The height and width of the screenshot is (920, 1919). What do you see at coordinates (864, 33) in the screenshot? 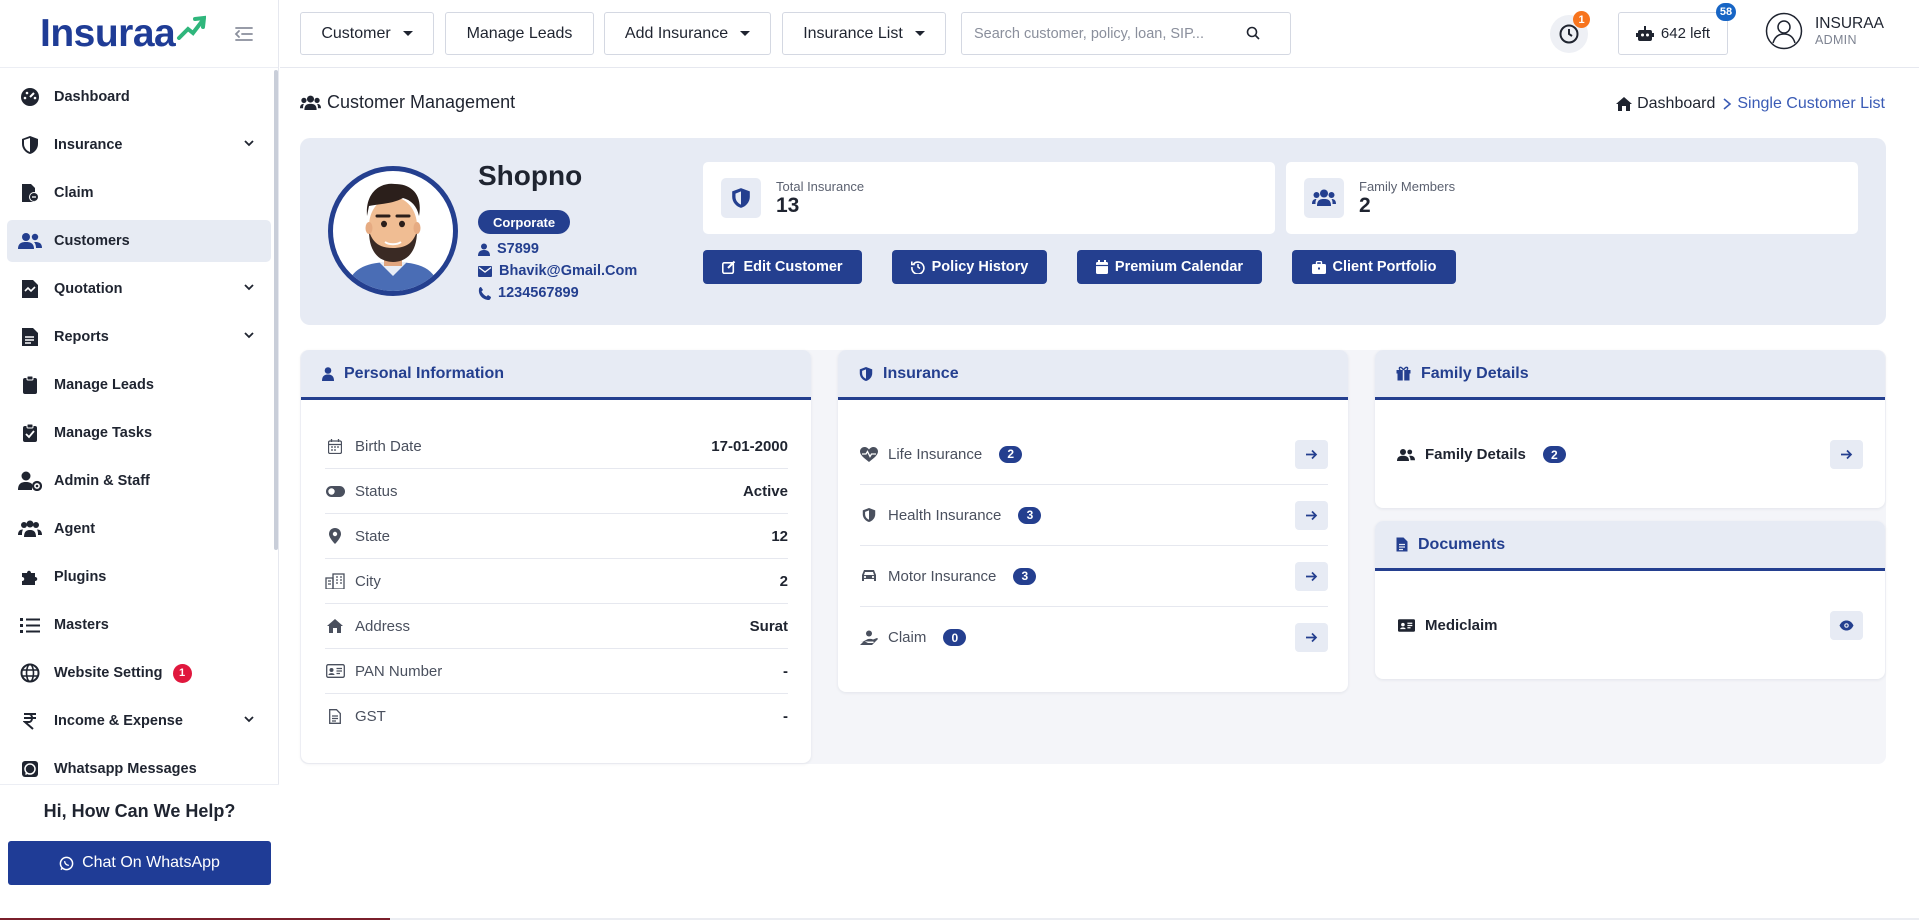
I see `insurance-list-dropdown: Insurance List` at bounding box center [864, 33].